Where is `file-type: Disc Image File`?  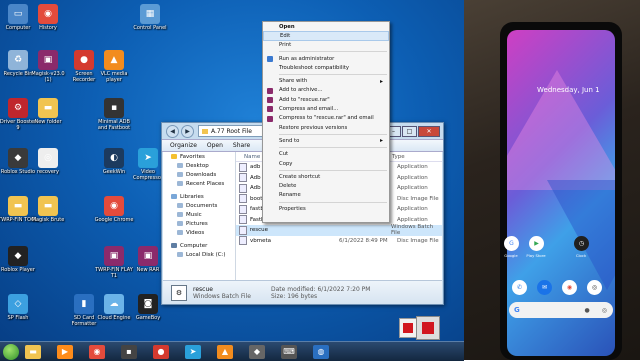 file-type: Disc Image File is located at coordinates (418, 240).